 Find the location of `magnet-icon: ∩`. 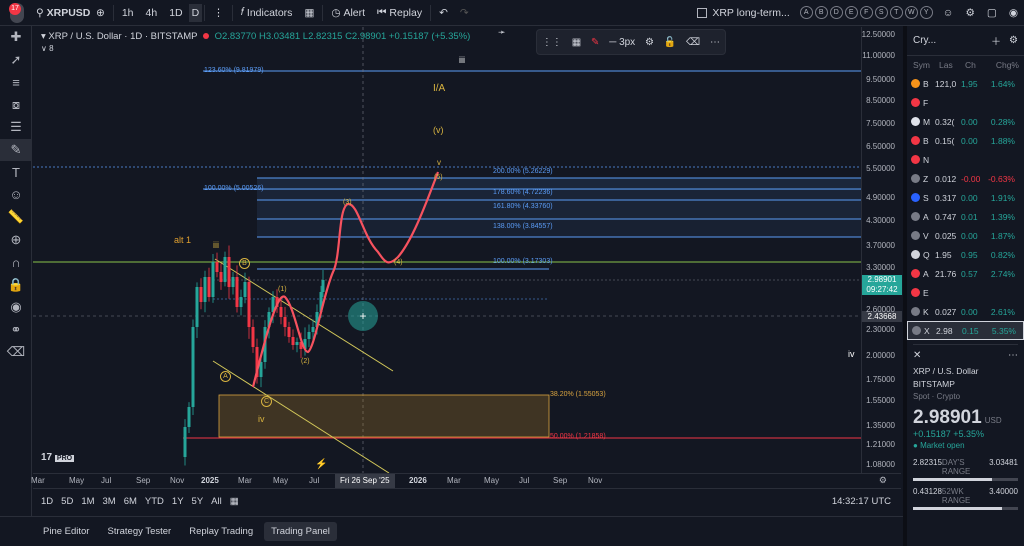

magnet-icon: ∩ is located at coordinates (16, 262).